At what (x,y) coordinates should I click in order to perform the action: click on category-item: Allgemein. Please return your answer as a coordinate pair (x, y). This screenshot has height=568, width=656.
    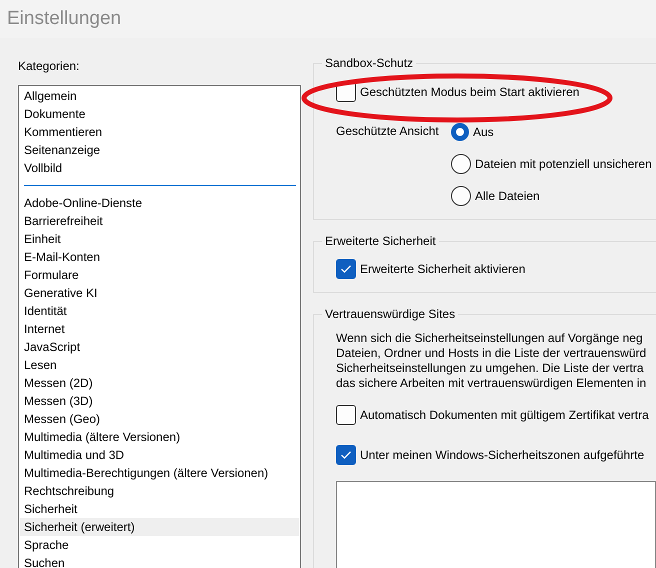
    Looking at the image, I should click on (159, 96).